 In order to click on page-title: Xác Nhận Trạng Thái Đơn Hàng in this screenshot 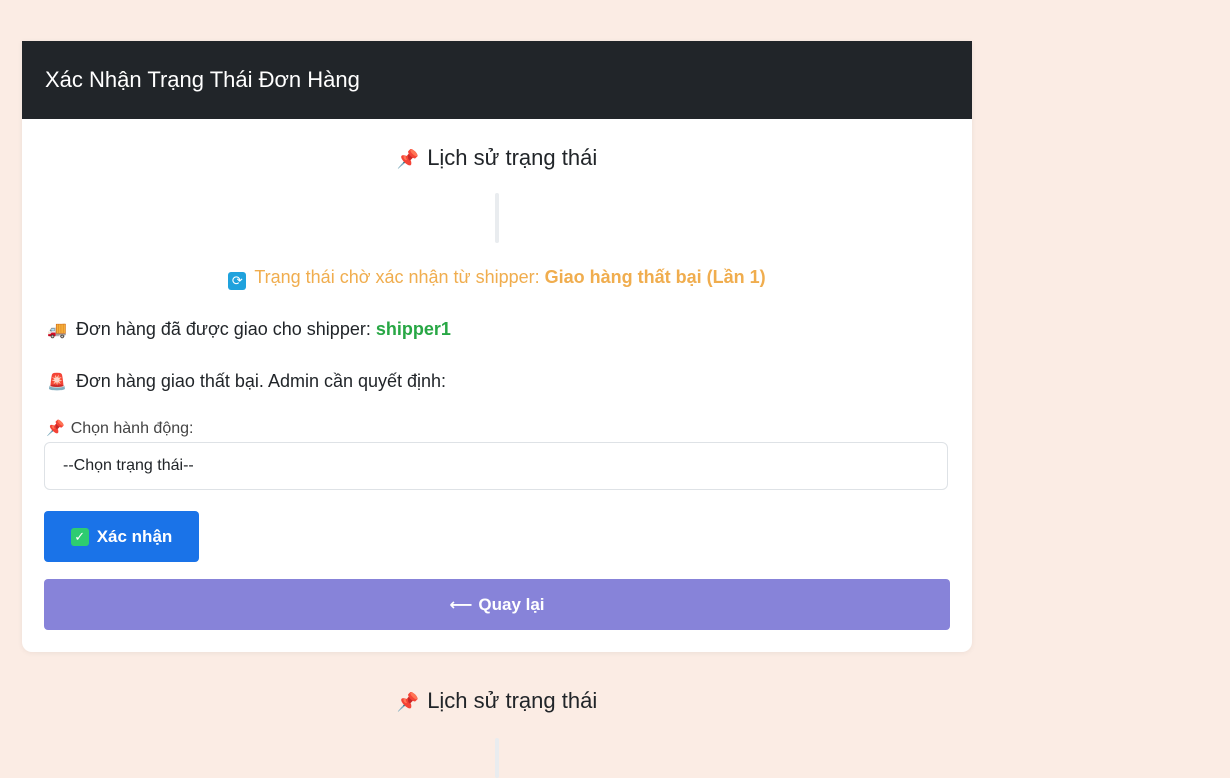, I will do `click(202, 79)`.